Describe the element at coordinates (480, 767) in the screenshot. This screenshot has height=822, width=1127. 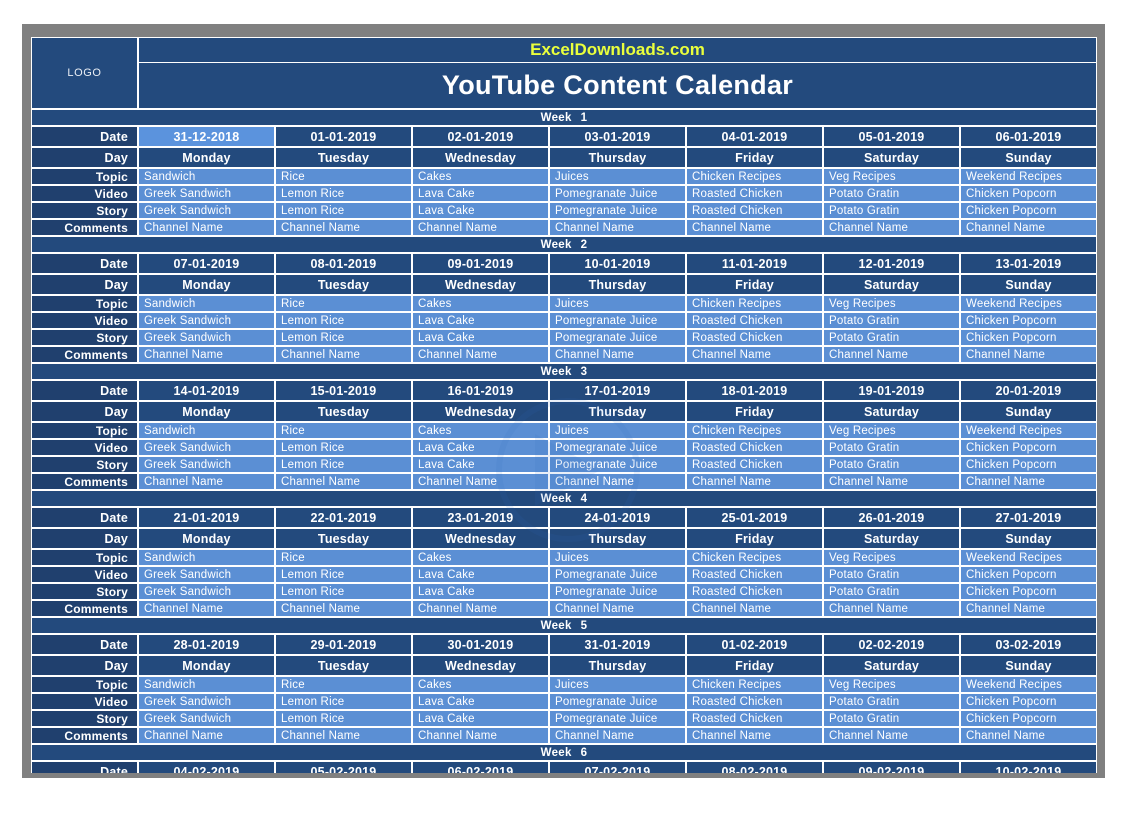
I see `table-cell: 06-02-2019` at that location.